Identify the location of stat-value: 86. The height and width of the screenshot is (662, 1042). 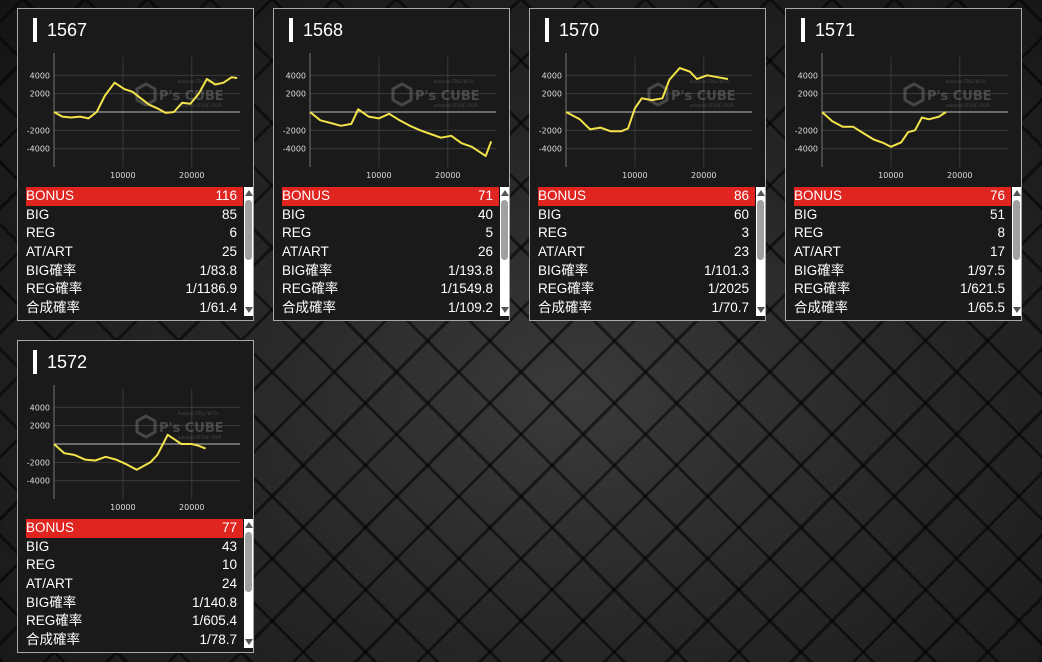
(741, 195).